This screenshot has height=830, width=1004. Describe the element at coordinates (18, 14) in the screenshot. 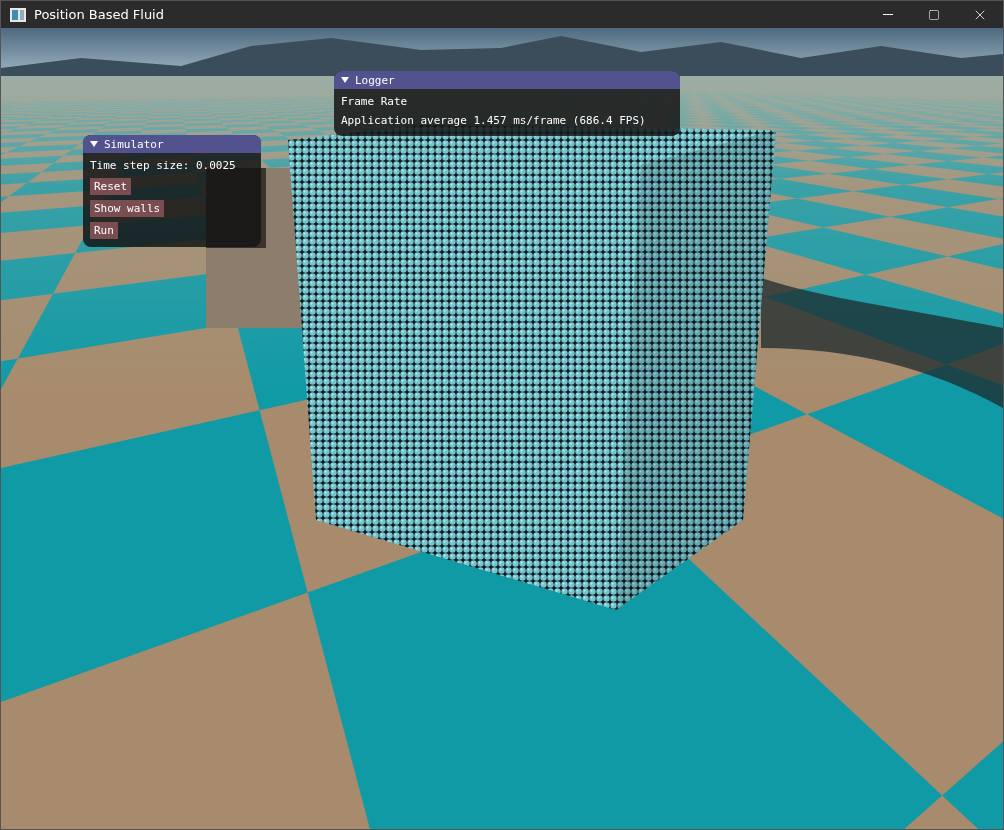

I see `app-icon` at that location.